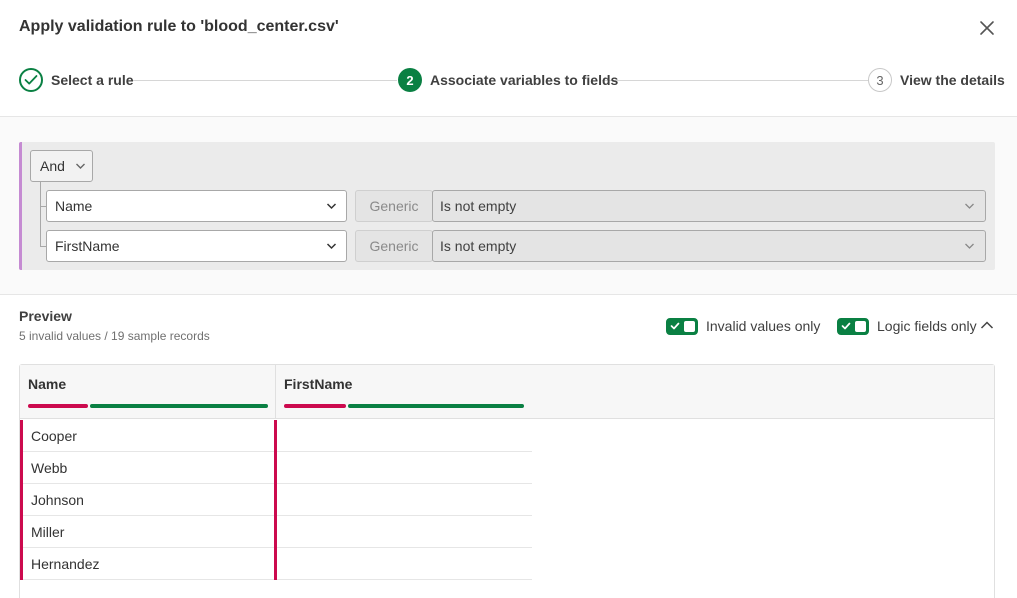  Describe the element at coordinates (52, 166) in the screenshot. I see `operator-label: And` at that location.